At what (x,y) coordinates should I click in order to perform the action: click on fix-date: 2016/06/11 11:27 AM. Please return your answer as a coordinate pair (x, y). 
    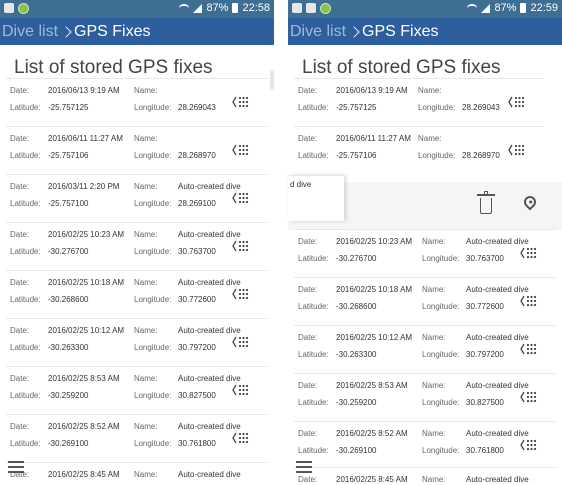
    Looking at the image, I should click on (373, 138).